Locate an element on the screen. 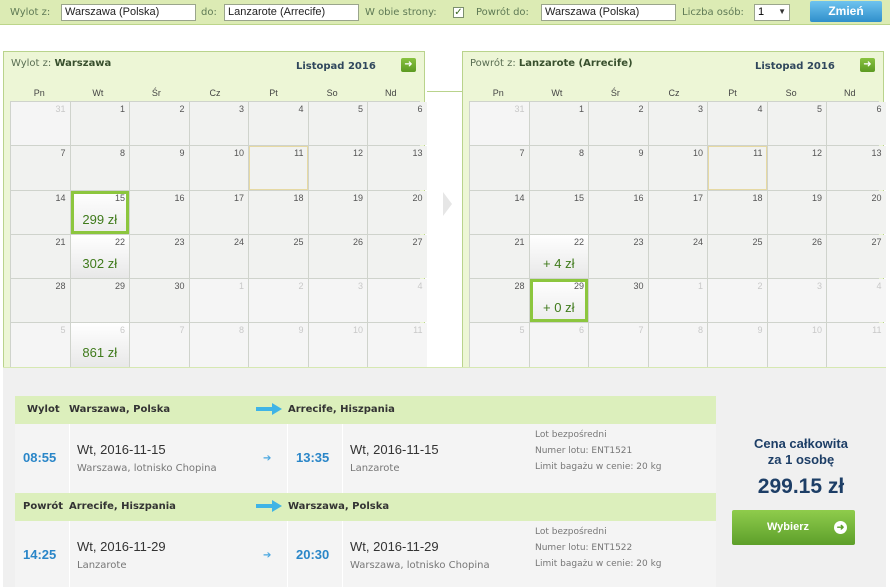 The width and height of the screenshot is (890, 587). round-trip-checkbox: ✓ is located at coordinates (458, 12).